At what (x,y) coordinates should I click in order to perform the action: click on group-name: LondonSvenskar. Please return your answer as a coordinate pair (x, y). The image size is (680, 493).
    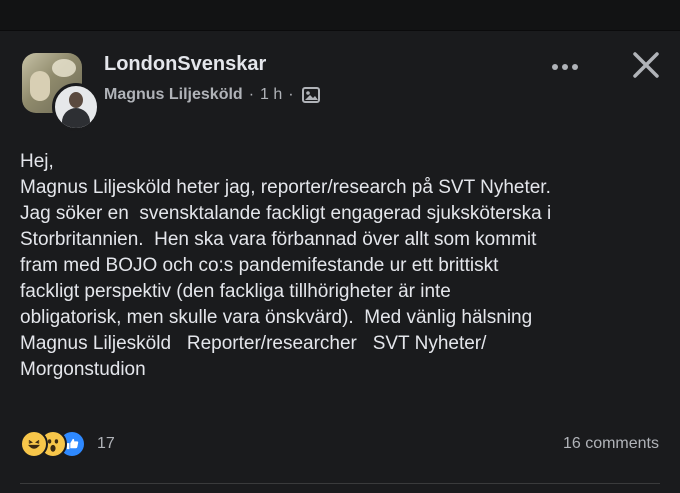
    Looking at the image, I should click on (185, 64).